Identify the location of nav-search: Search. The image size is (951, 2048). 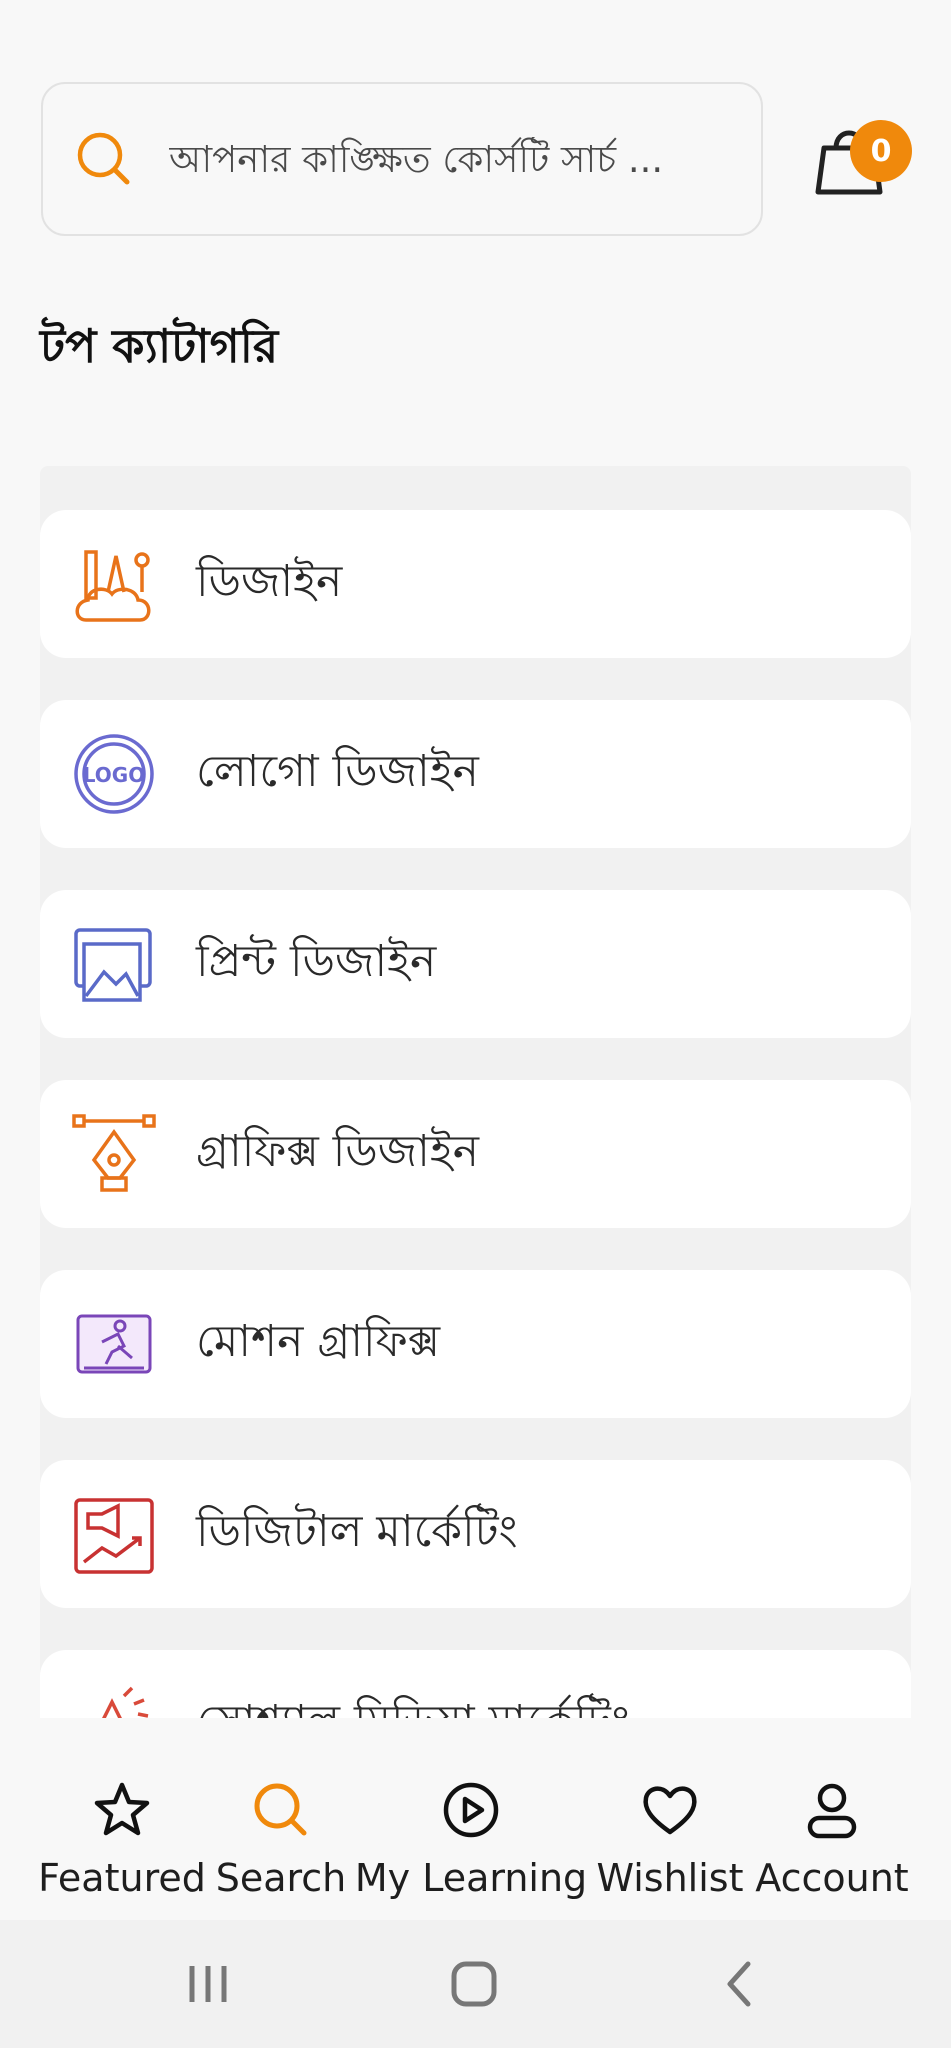
(281, 1819).